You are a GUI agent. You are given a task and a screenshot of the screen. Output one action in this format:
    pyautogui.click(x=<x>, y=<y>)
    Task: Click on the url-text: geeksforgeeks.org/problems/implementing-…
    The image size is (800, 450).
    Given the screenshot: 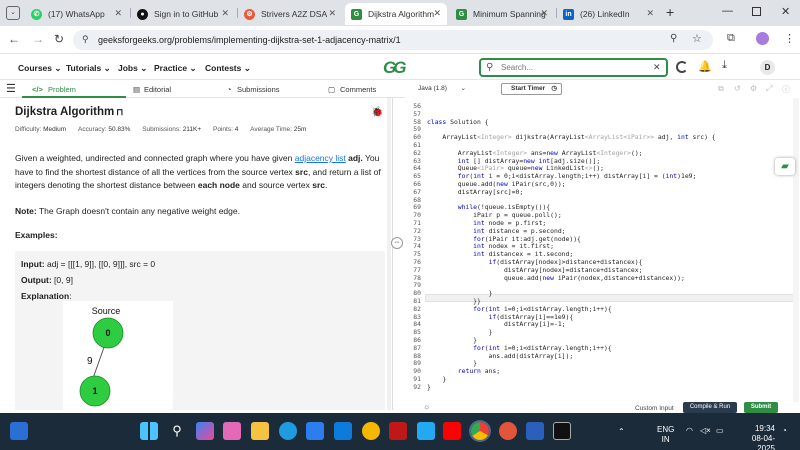 What is the action you would take?
    pyautogui.click(x=249, y=40)
    